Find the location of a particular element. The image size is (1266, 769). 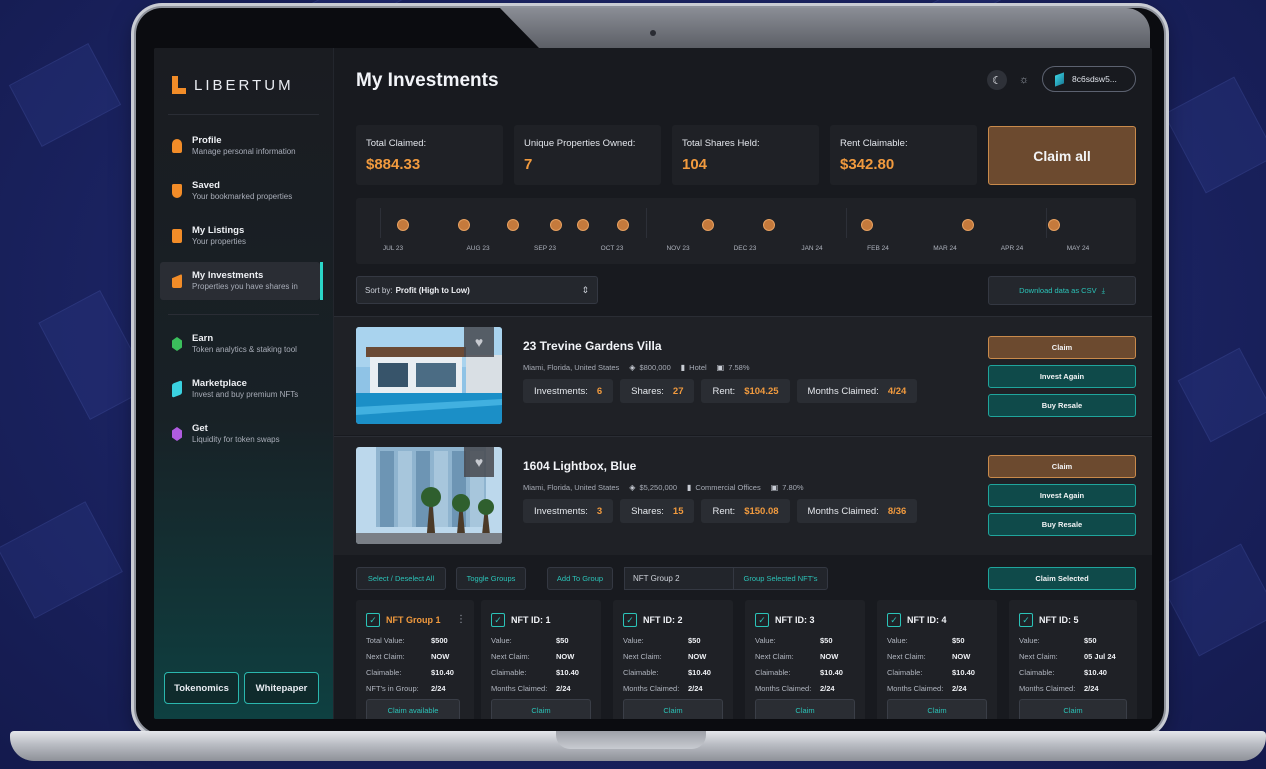

shield-icon is located at coordinates (177, 191).